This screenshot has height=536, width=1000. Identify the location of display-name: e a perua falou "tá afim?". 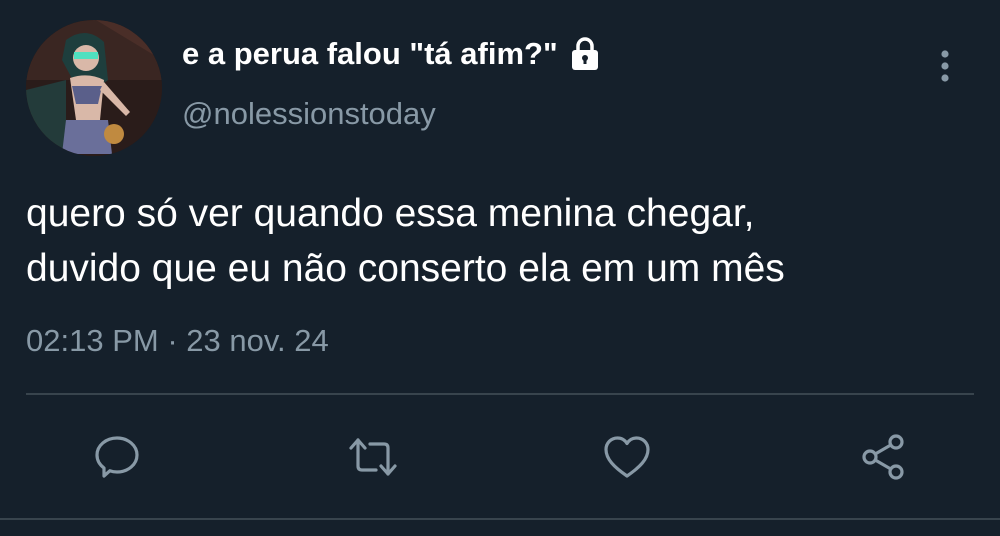
(391, 54).